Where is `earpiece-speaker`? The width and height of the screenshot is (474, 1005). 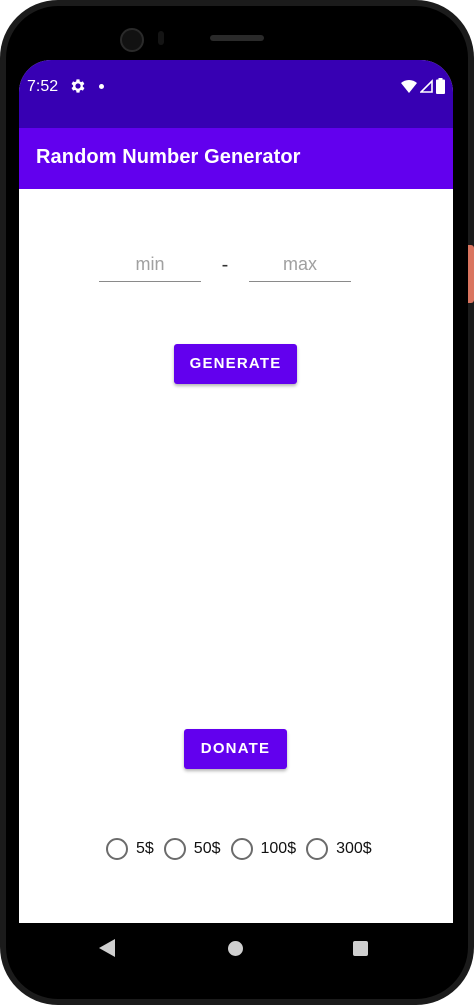 earpiece-speaker is located at coordinates (237, 38).